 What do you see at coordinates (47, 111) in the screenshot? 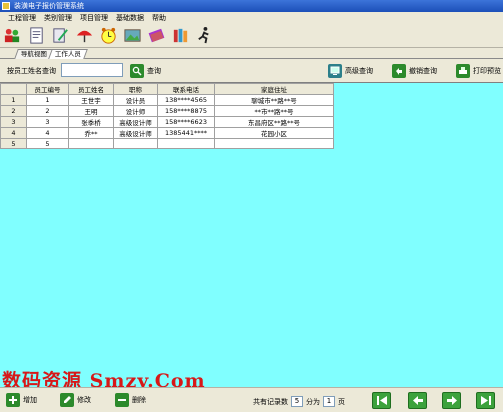
I see `cell-id: 2` at bounding box center [47, 111].